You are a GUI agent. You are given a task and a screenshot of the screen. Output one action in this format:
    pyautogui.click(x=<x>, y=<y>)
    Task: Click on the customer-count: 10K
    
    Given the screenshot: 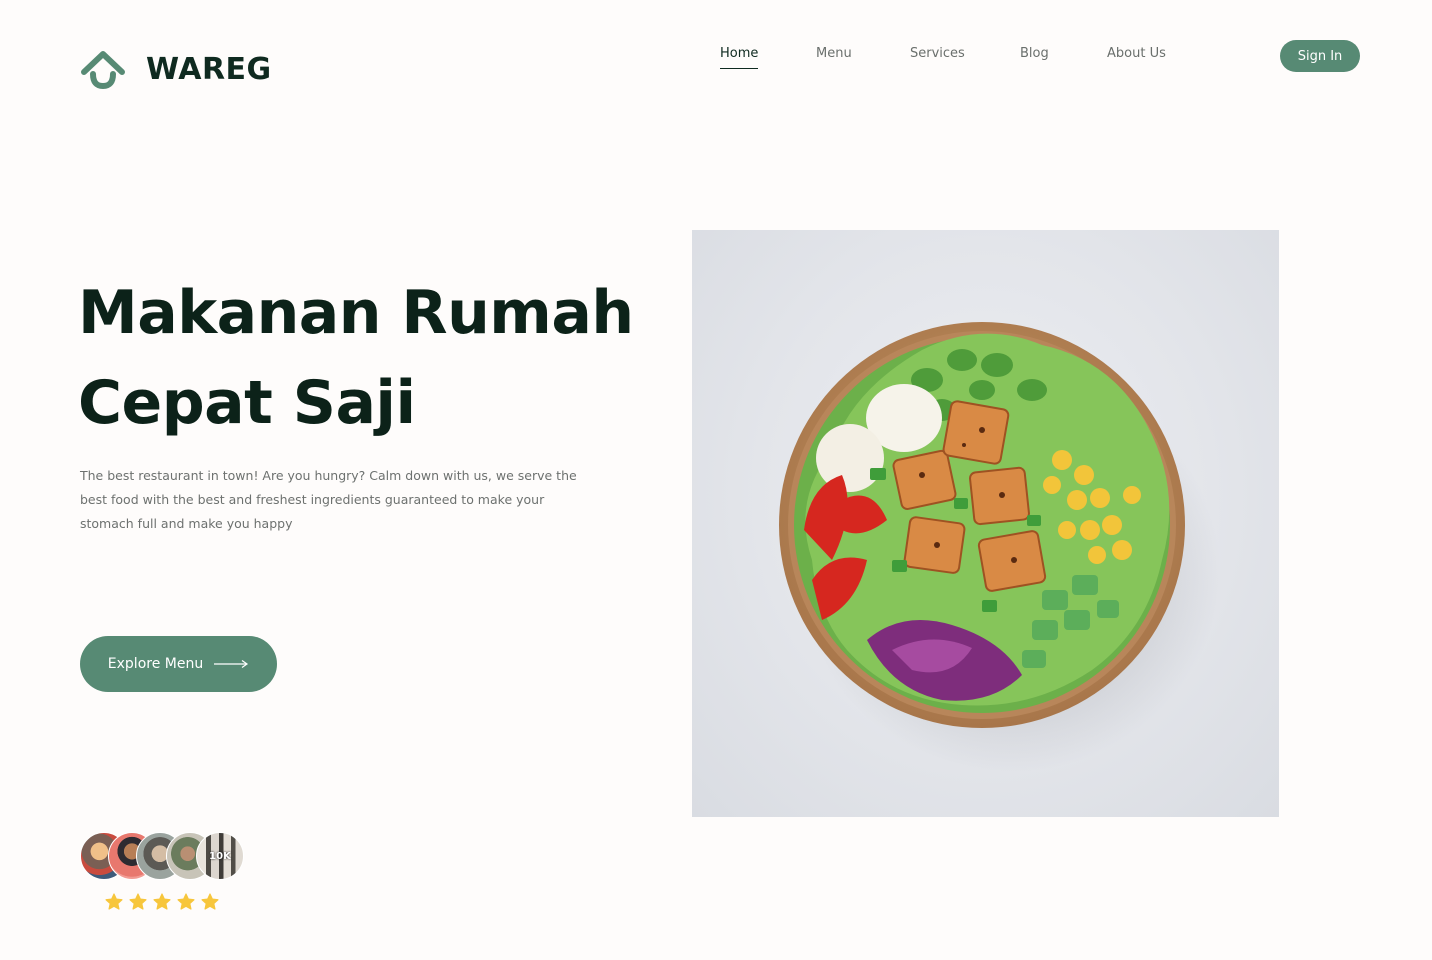 What is the action you would take?
    pyautogui.click(x=220, y=856)
    